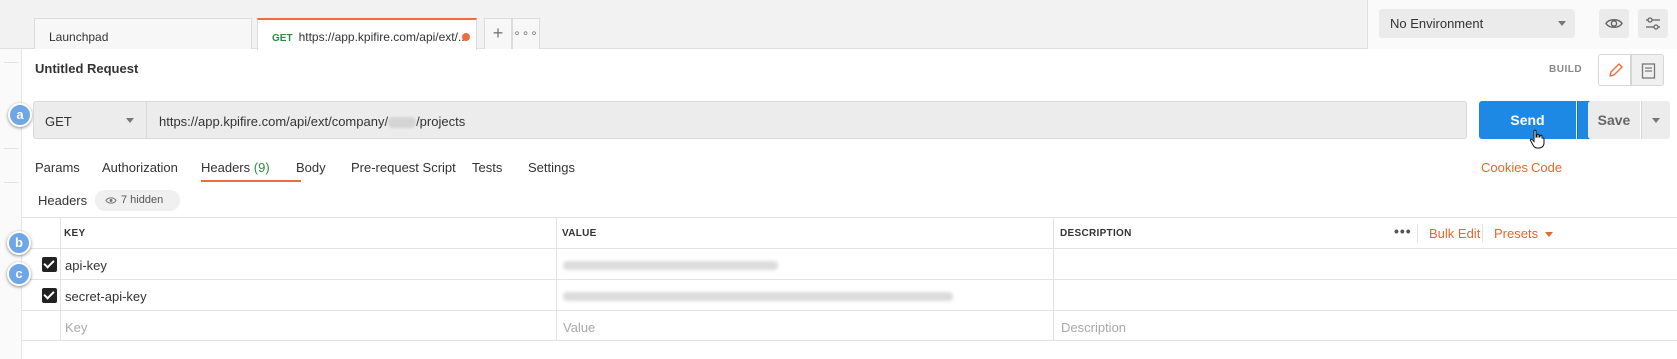 Image resolution: width=1677 pixels, height=359 pixels. I want to click on table-row: api-key, so click(849, 263).